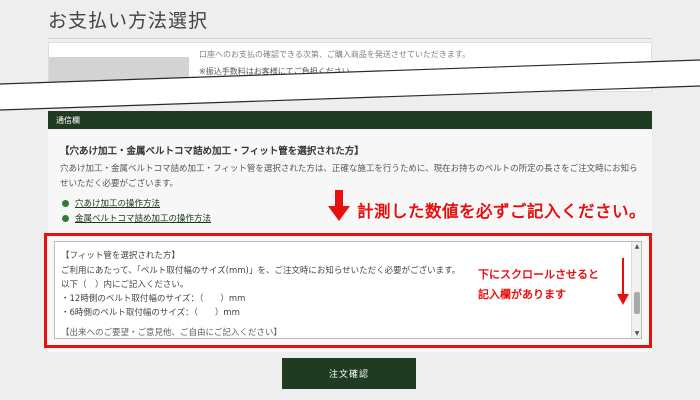  I want to click on scroll-annotation-line1: 下にスクロールさせると, so click(538, 274).